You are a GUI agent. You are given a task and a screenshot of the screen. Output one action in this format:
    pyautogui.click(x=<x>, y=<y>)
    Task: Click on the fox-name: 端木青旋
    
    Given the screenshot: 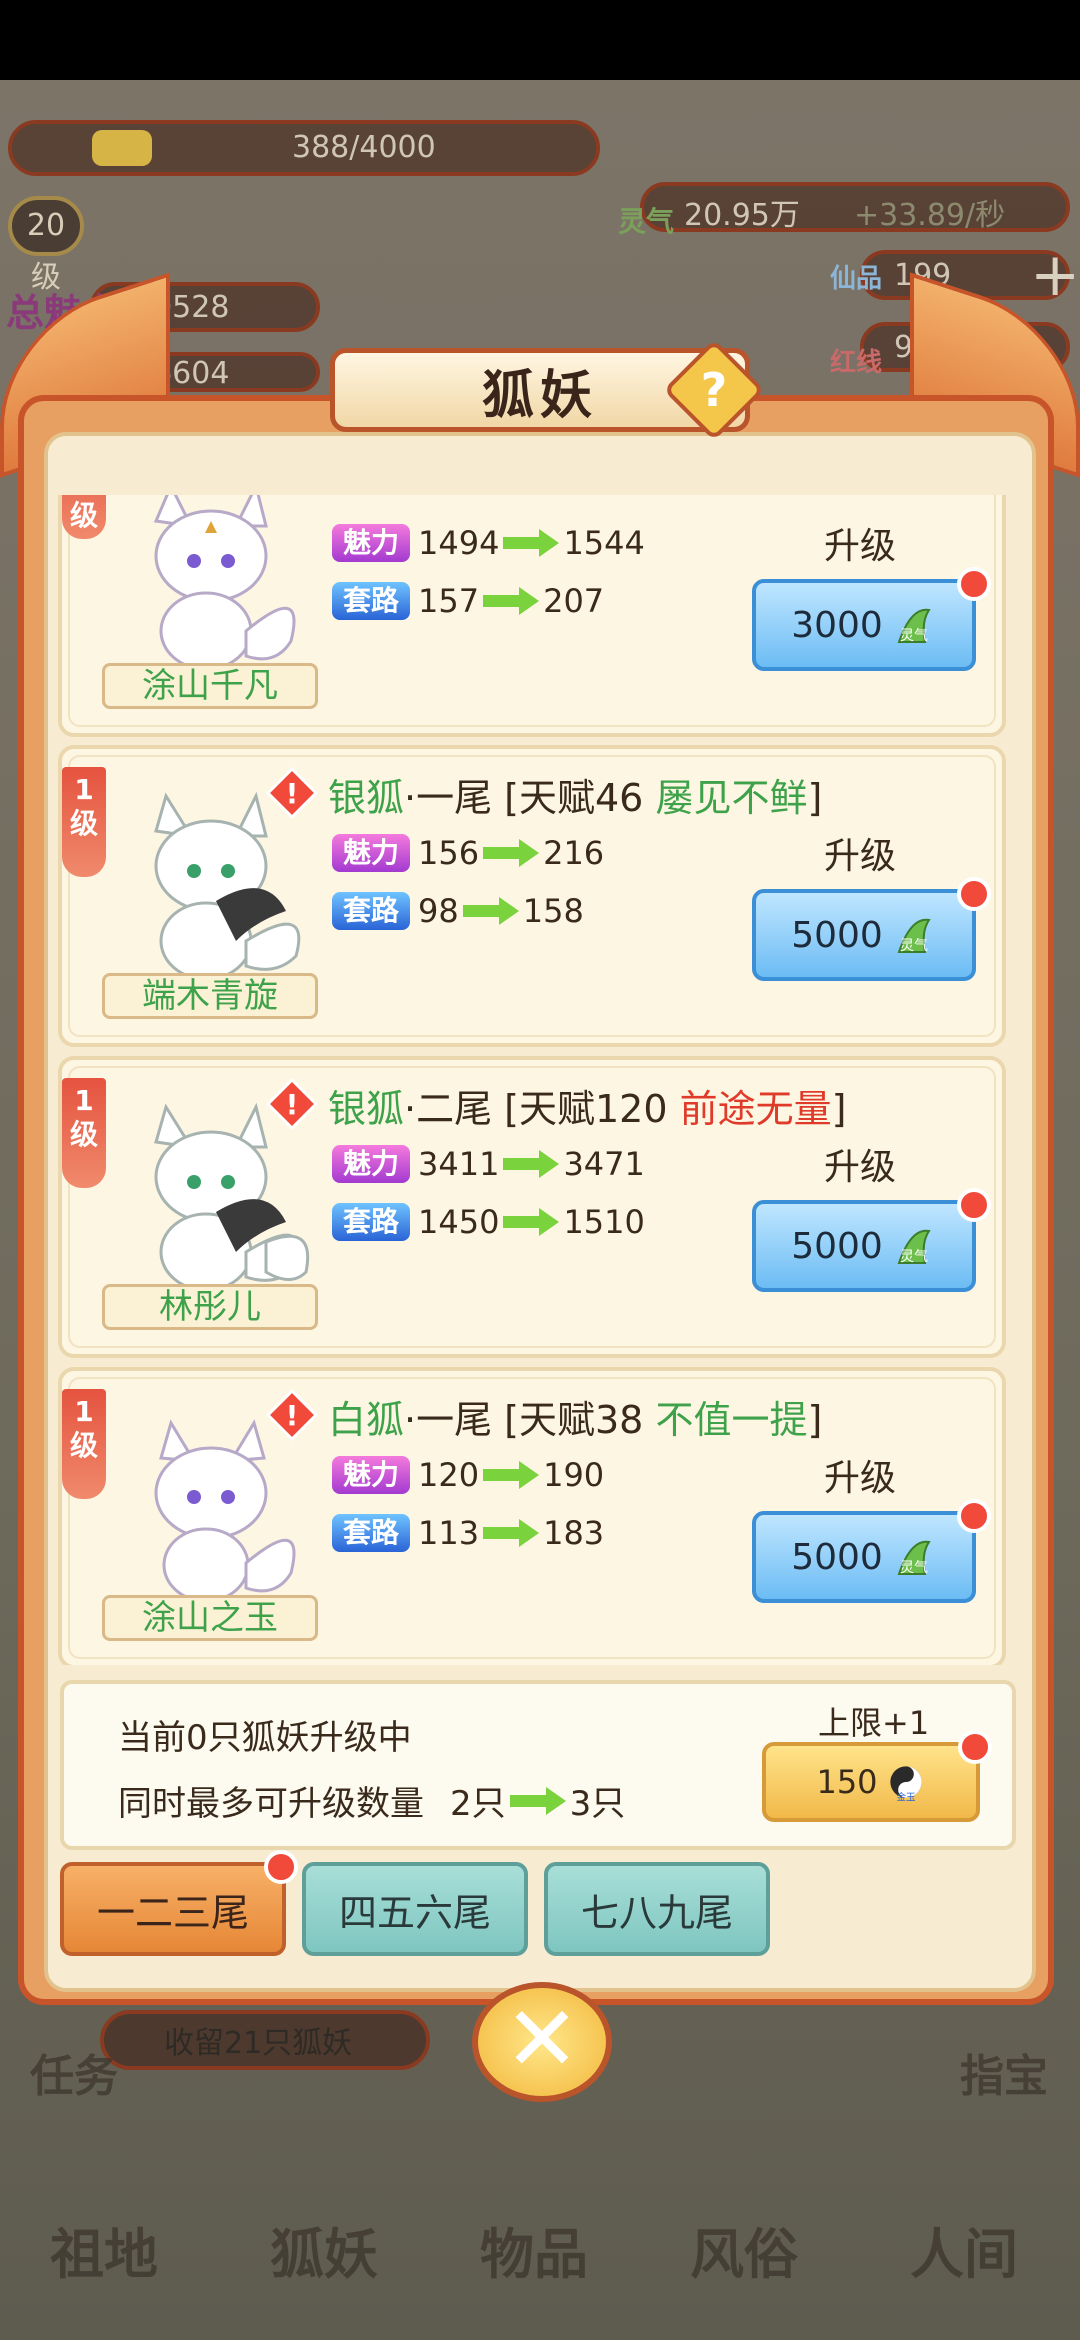 What is the action you would take?
    pyautogui.click(x=210, y=996)
    